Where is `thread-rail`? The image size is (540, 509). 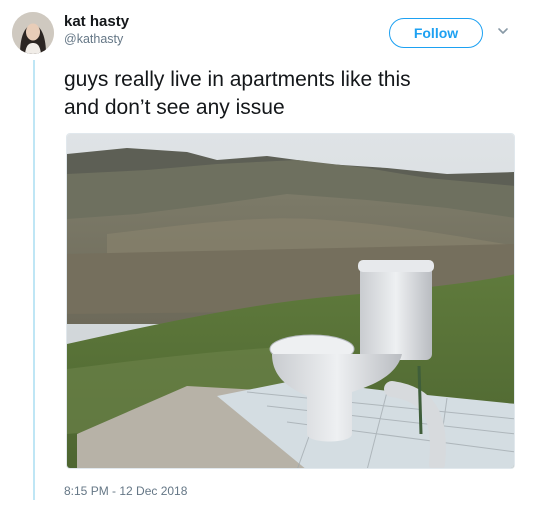
thread-rail is located at coordinates (34, 280).